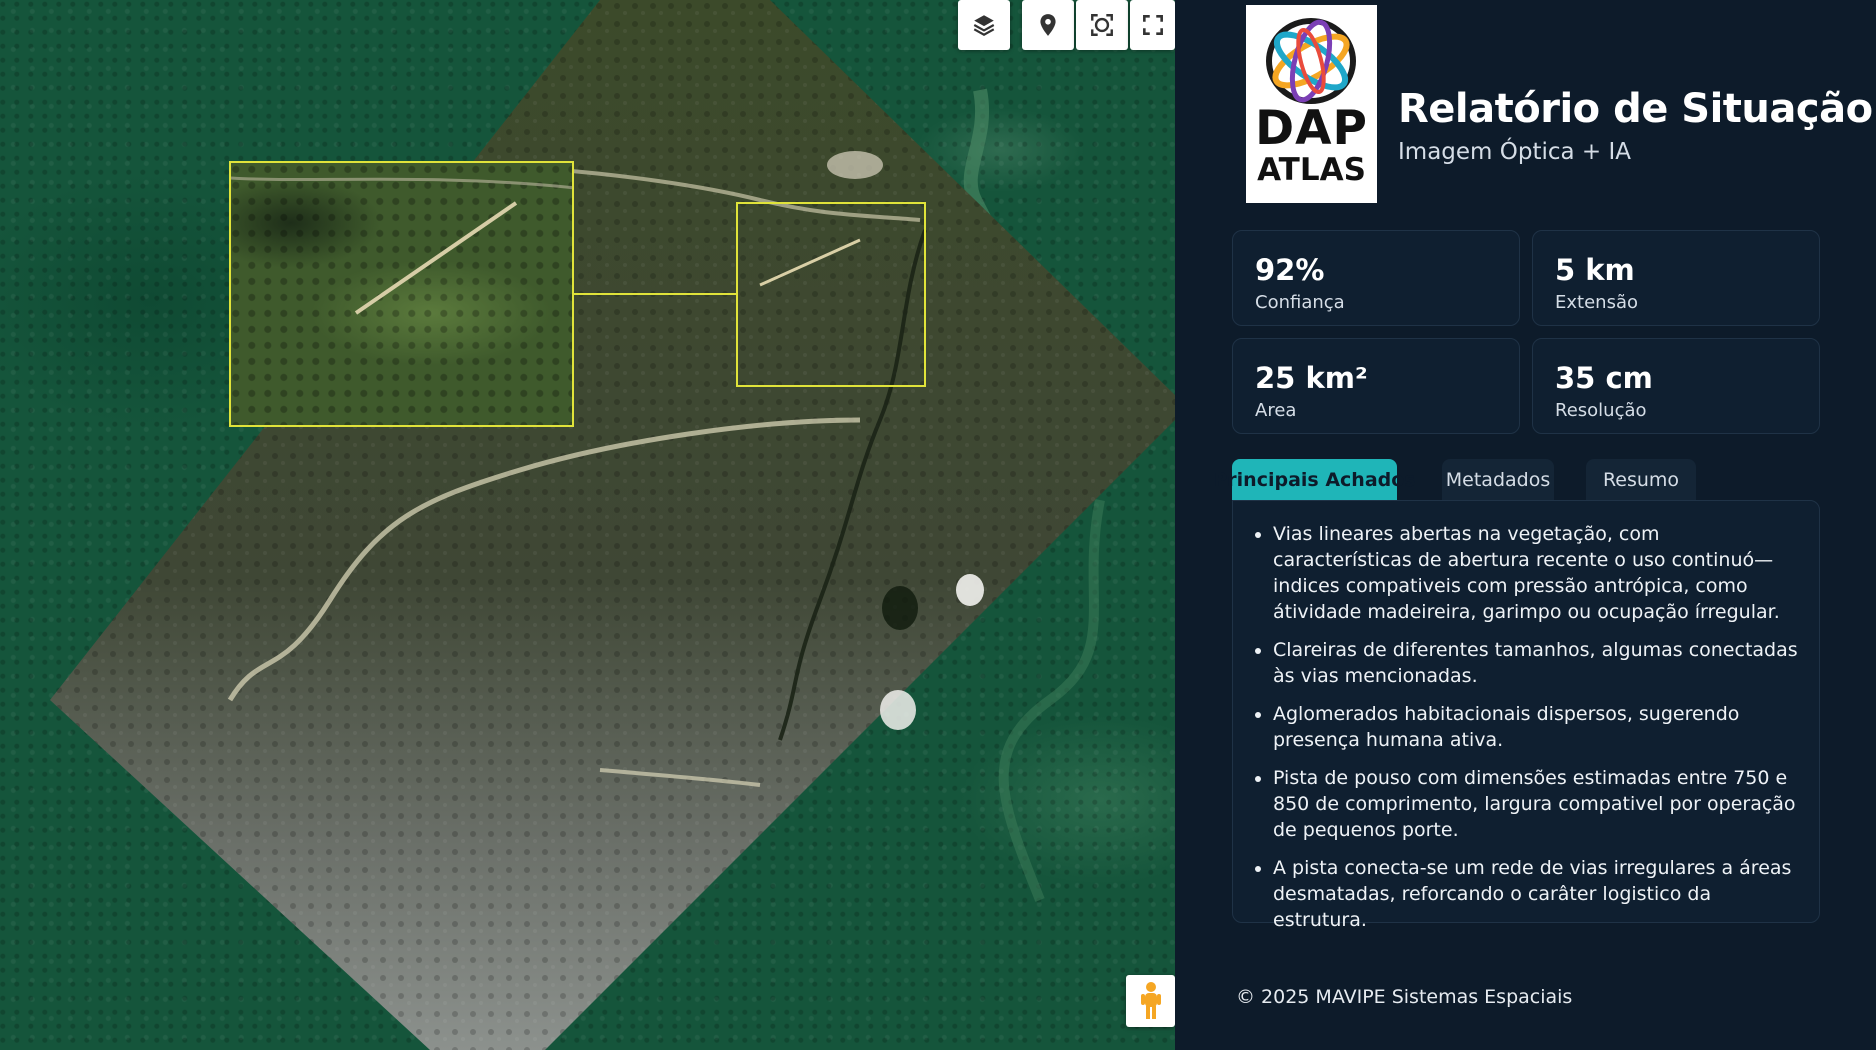 The image size is (1876, 1050). Describe the element at coordinates (1300, 302) in the screenshot. I see `stat-label: Confiança` at that location.